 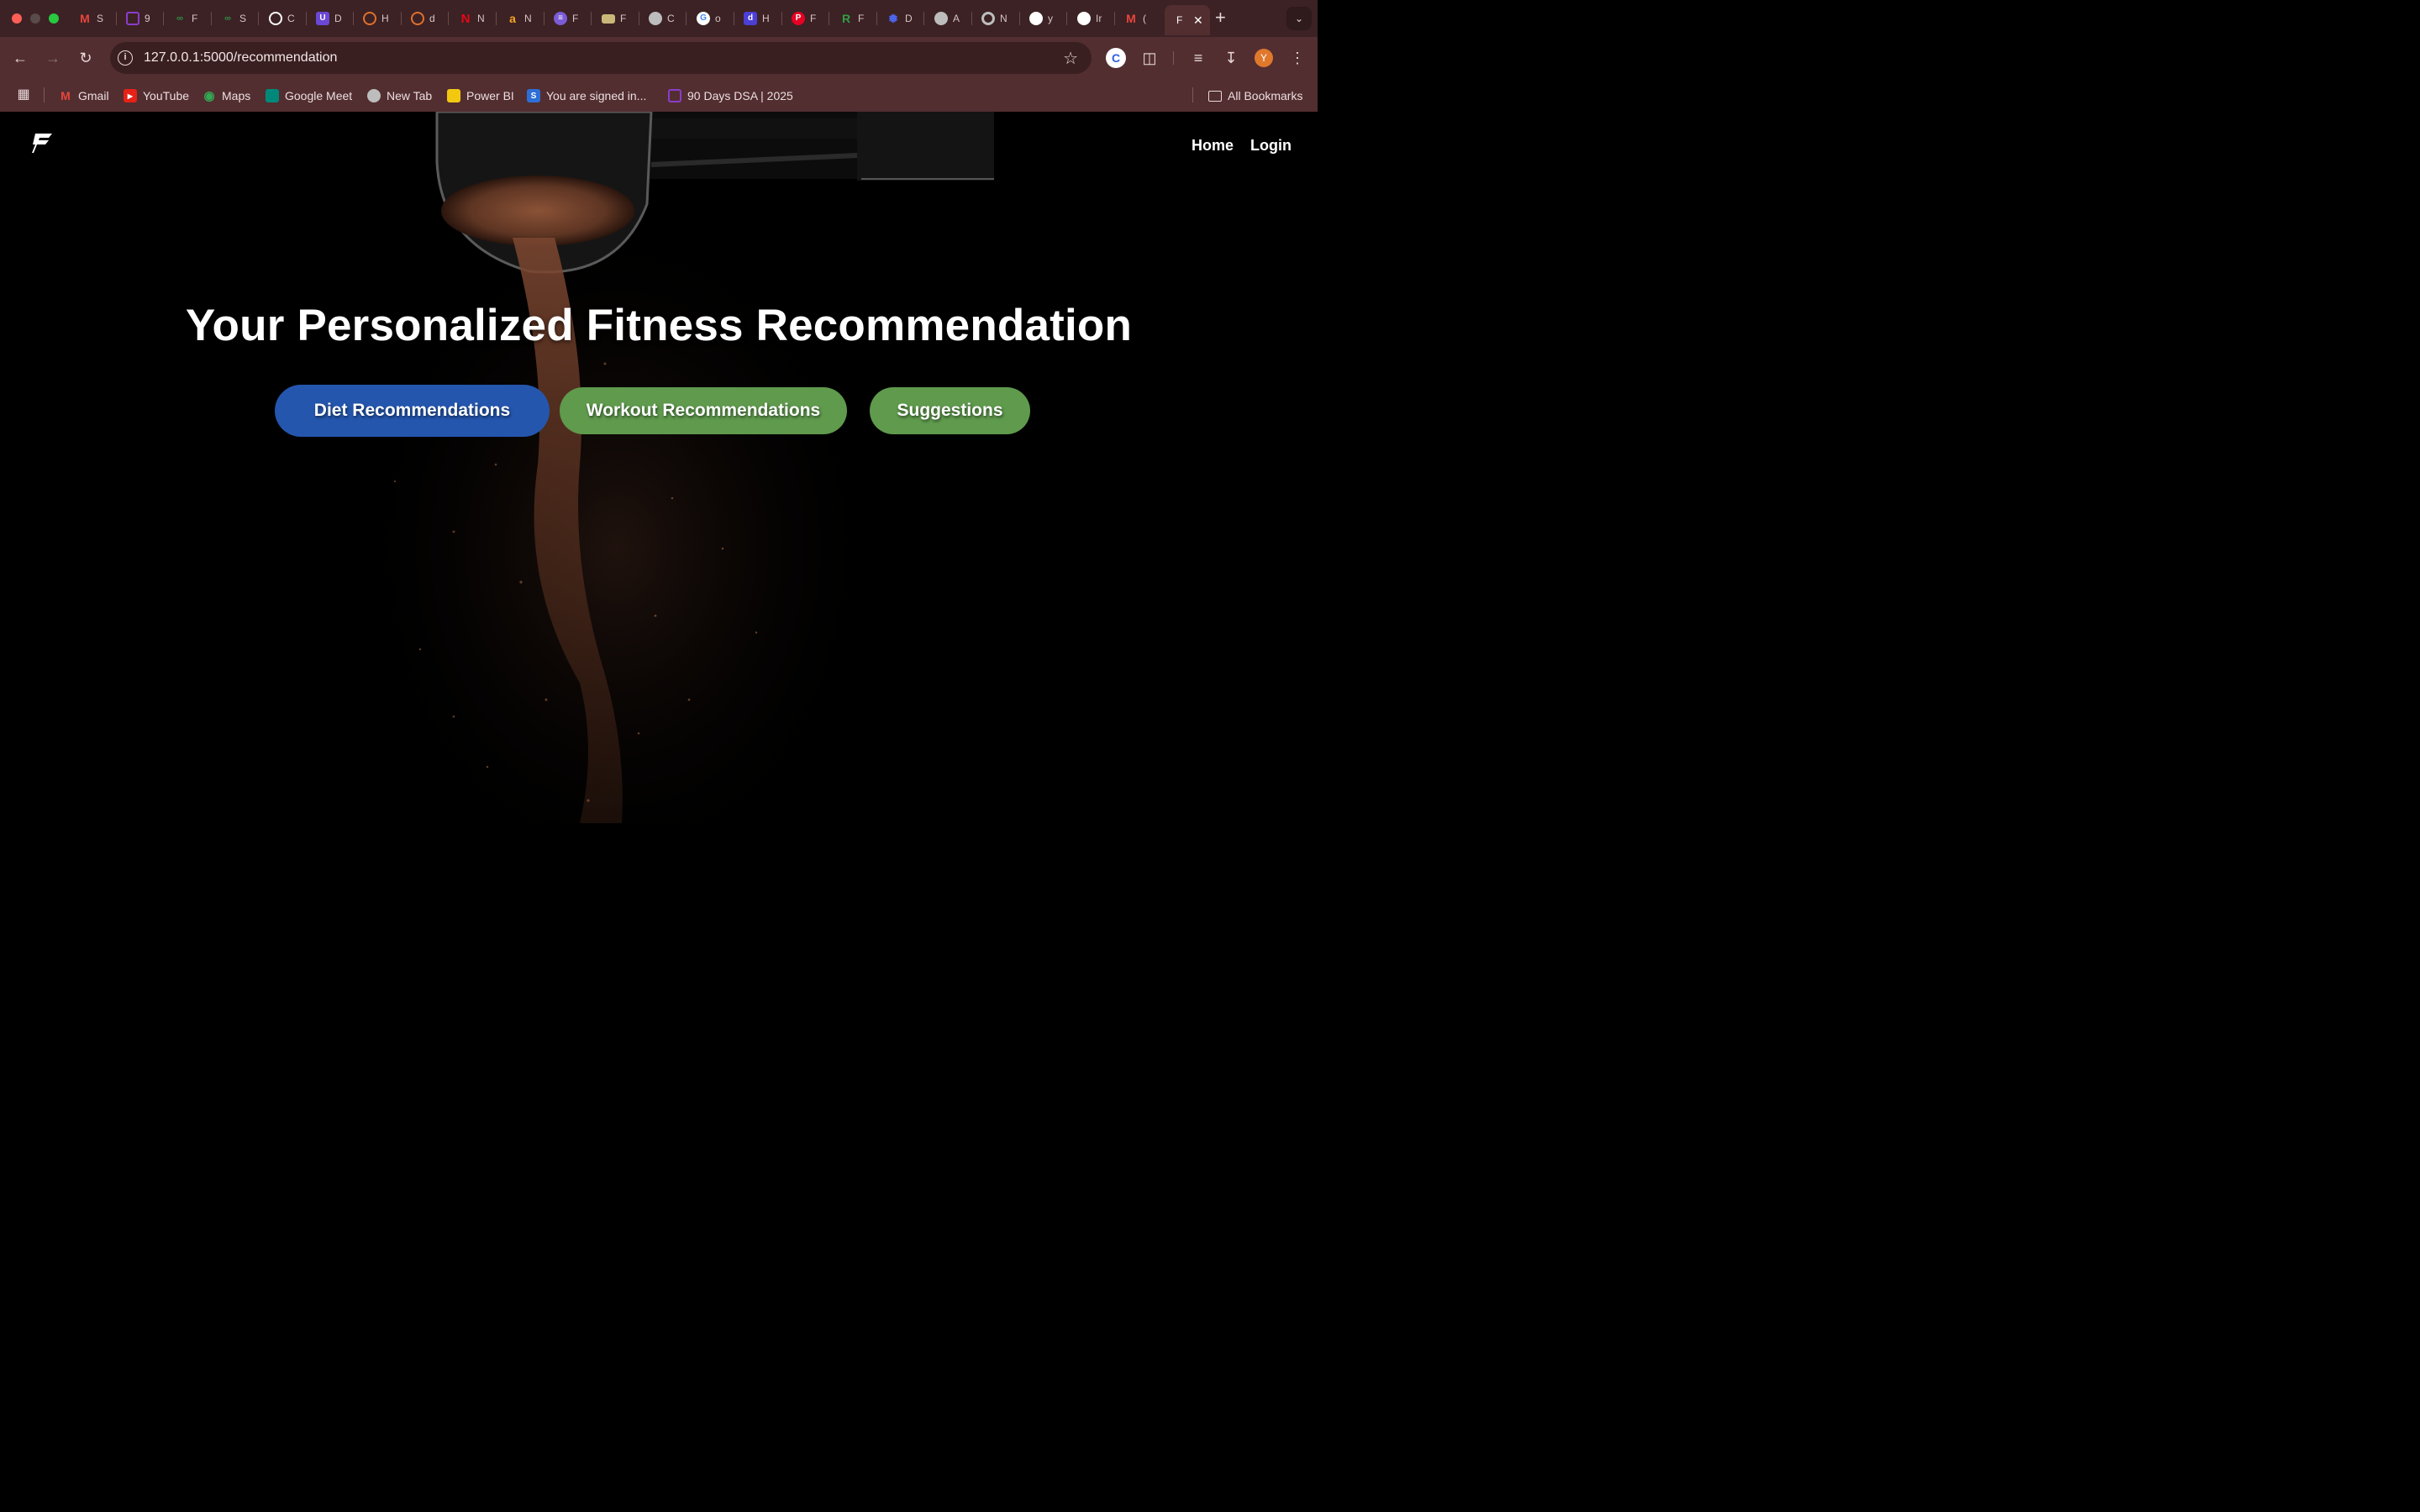 I want to click on browser-tab: A, so click(x=947, y=18).